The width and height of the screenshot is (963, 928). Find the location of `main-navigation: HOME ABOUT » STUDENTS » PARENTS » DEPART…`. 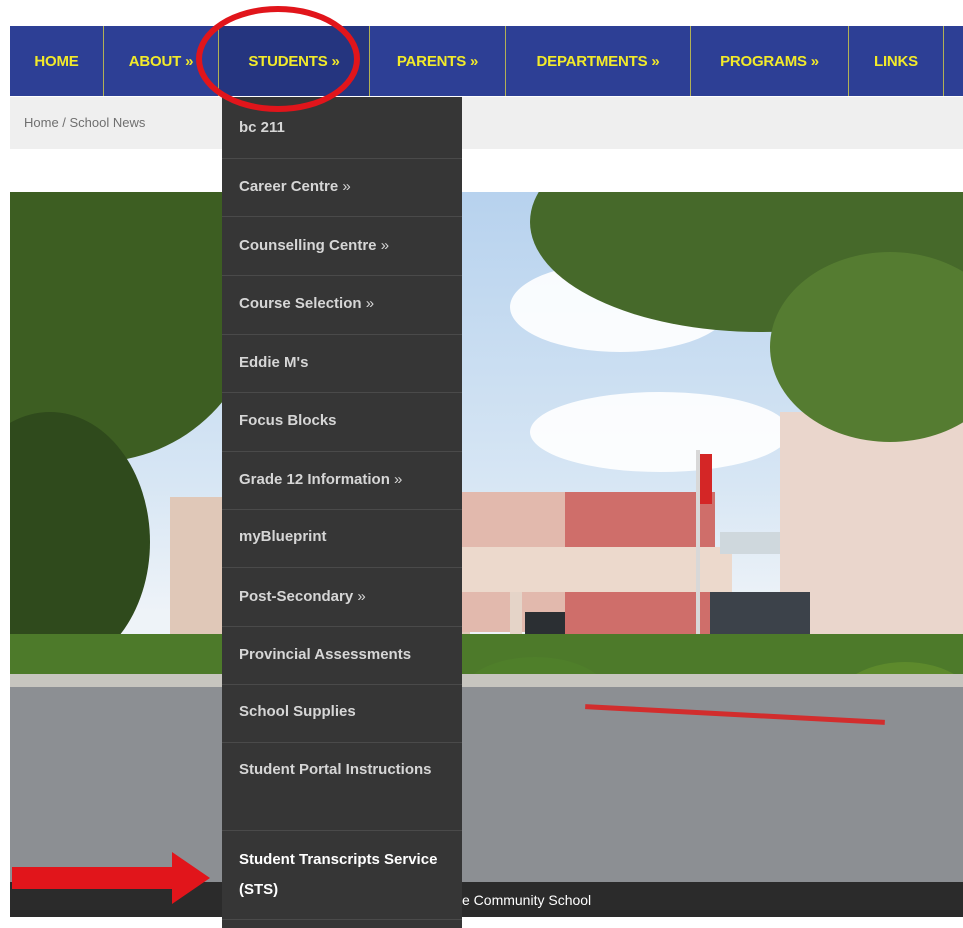

main-navigation: HOME ABOUT » STUDENTS » PARENTS » DEPART… is located at coordinates (486, 61).